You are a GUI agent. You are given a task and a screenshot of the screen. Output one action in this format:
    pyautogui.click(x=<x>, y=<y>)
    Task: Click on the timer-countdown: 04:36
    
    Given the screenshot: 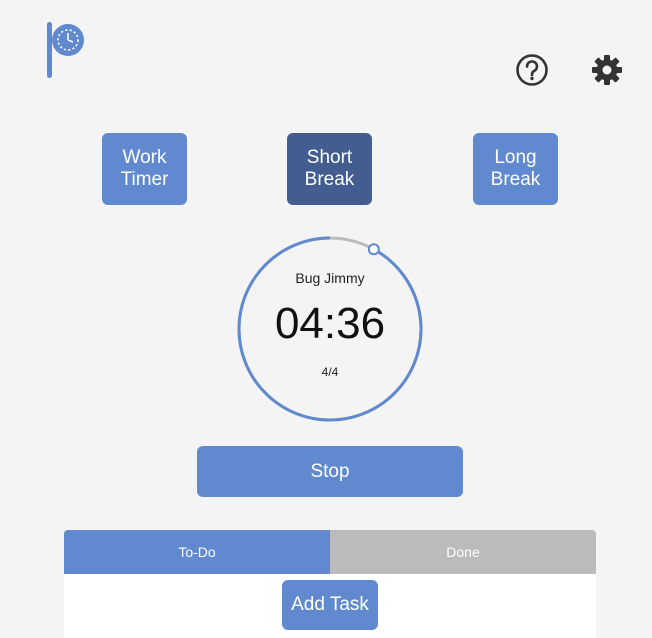 What is the action you would take?
    pyautogui.click(x=330, y=323)
    